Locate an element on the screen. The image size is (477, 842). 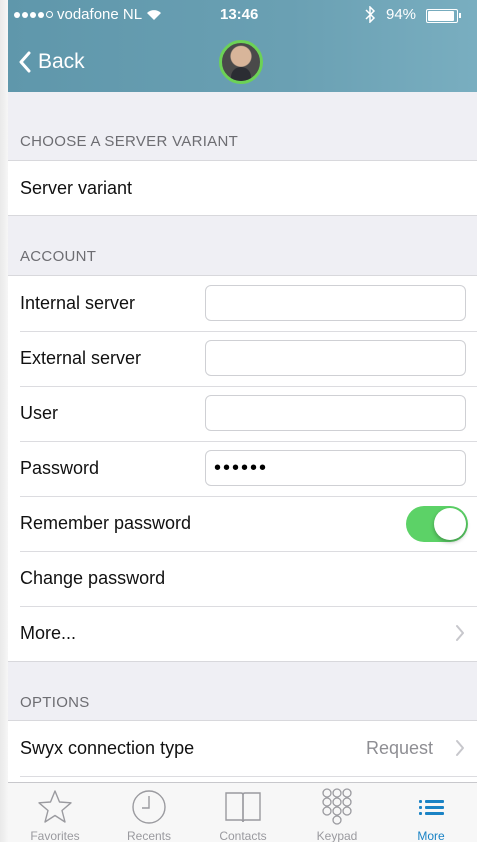
remember-password-row: Remember password is located at coordinates (242, 523).